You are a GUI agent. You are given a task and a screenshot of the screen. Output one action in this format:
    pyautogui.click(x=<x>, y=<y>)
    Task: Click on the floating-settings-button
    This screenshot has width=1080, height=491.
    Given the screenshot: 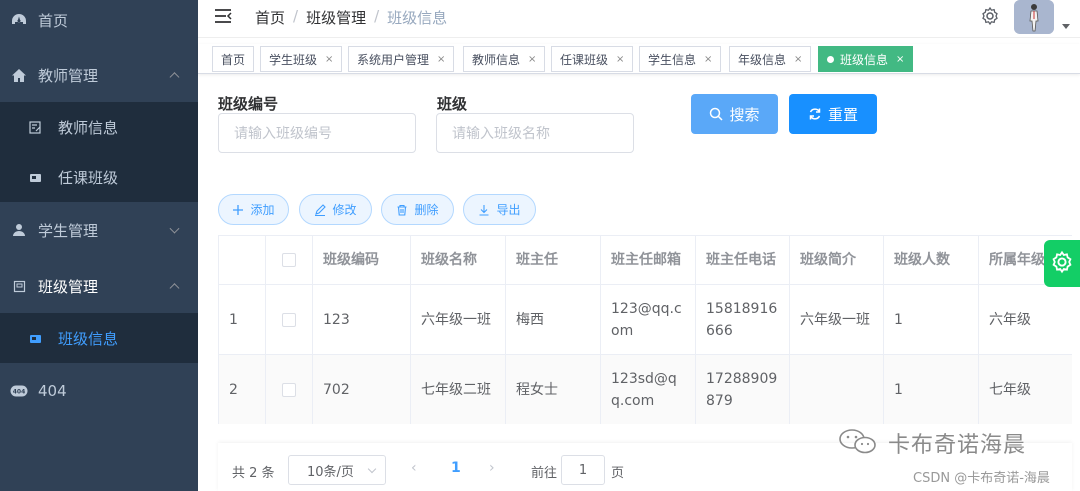 What is the action you would take?
    pyautogui.click(x=1062, y=263)
    